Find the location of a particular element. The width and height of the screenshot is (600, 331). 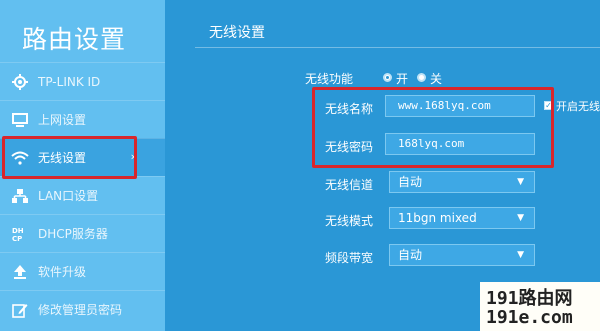

channel-select: 自动 ▼ is located at coordinates (462, 182).